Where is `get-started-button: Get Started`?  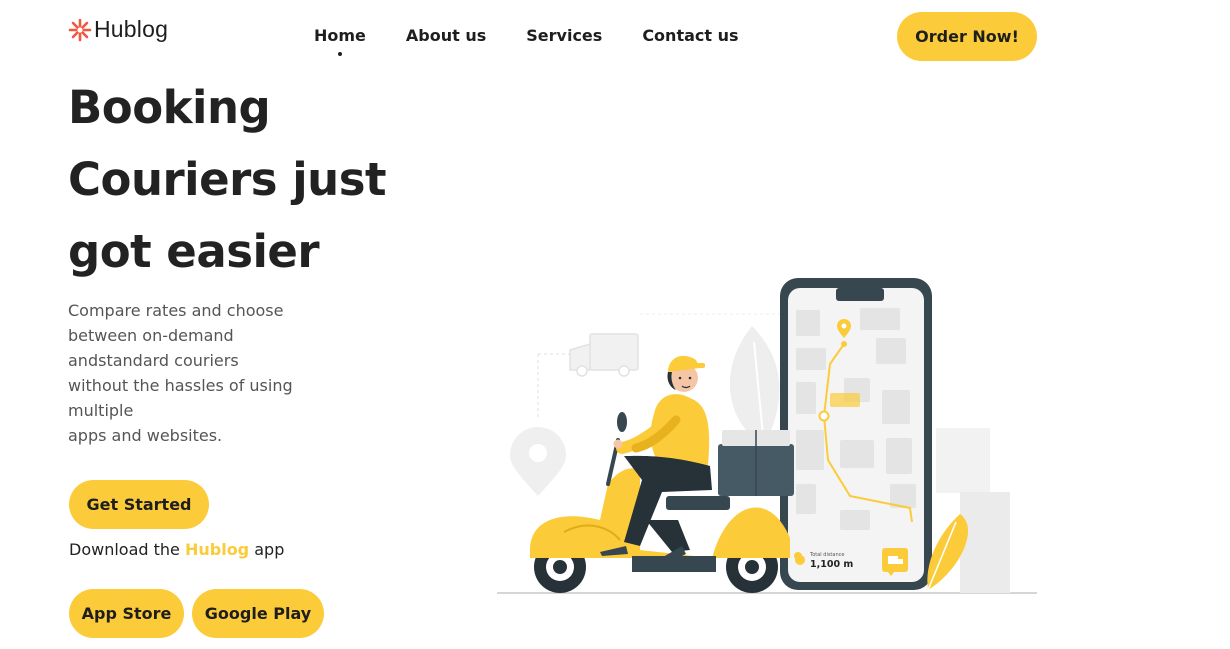 get-started-button: Get Started is located at coordinates (139, 504).